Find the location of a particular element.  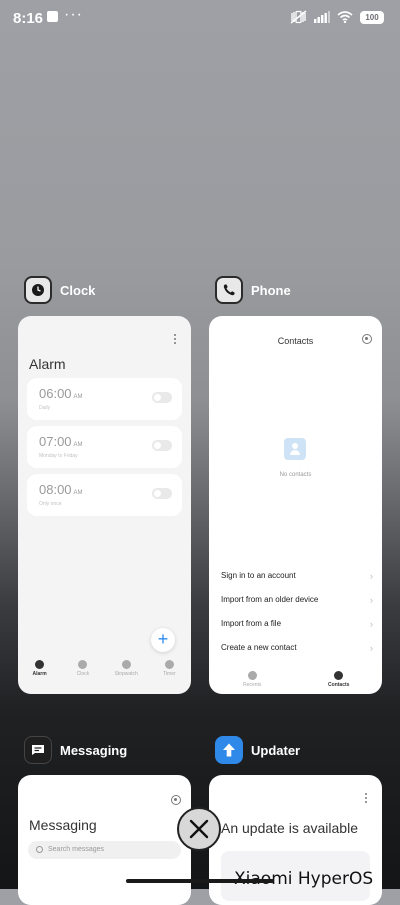

alarm-icon is located at coordinates (40, 664).